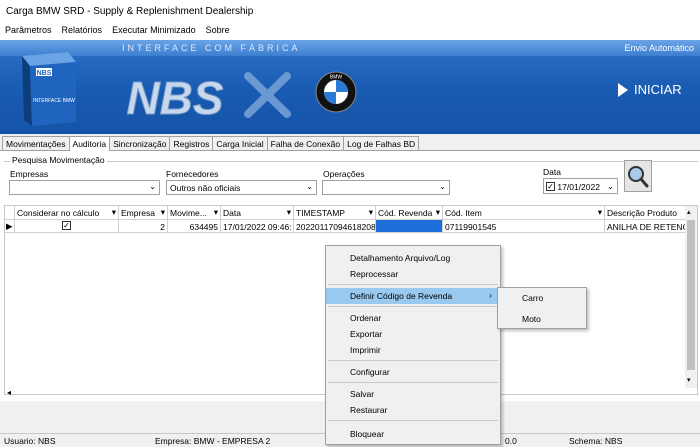  What do you see at coordinates (413, 274) in the screenshot?
I see `menu-item-reprocessar: Reprocessar` at bounding box center [413, 274].